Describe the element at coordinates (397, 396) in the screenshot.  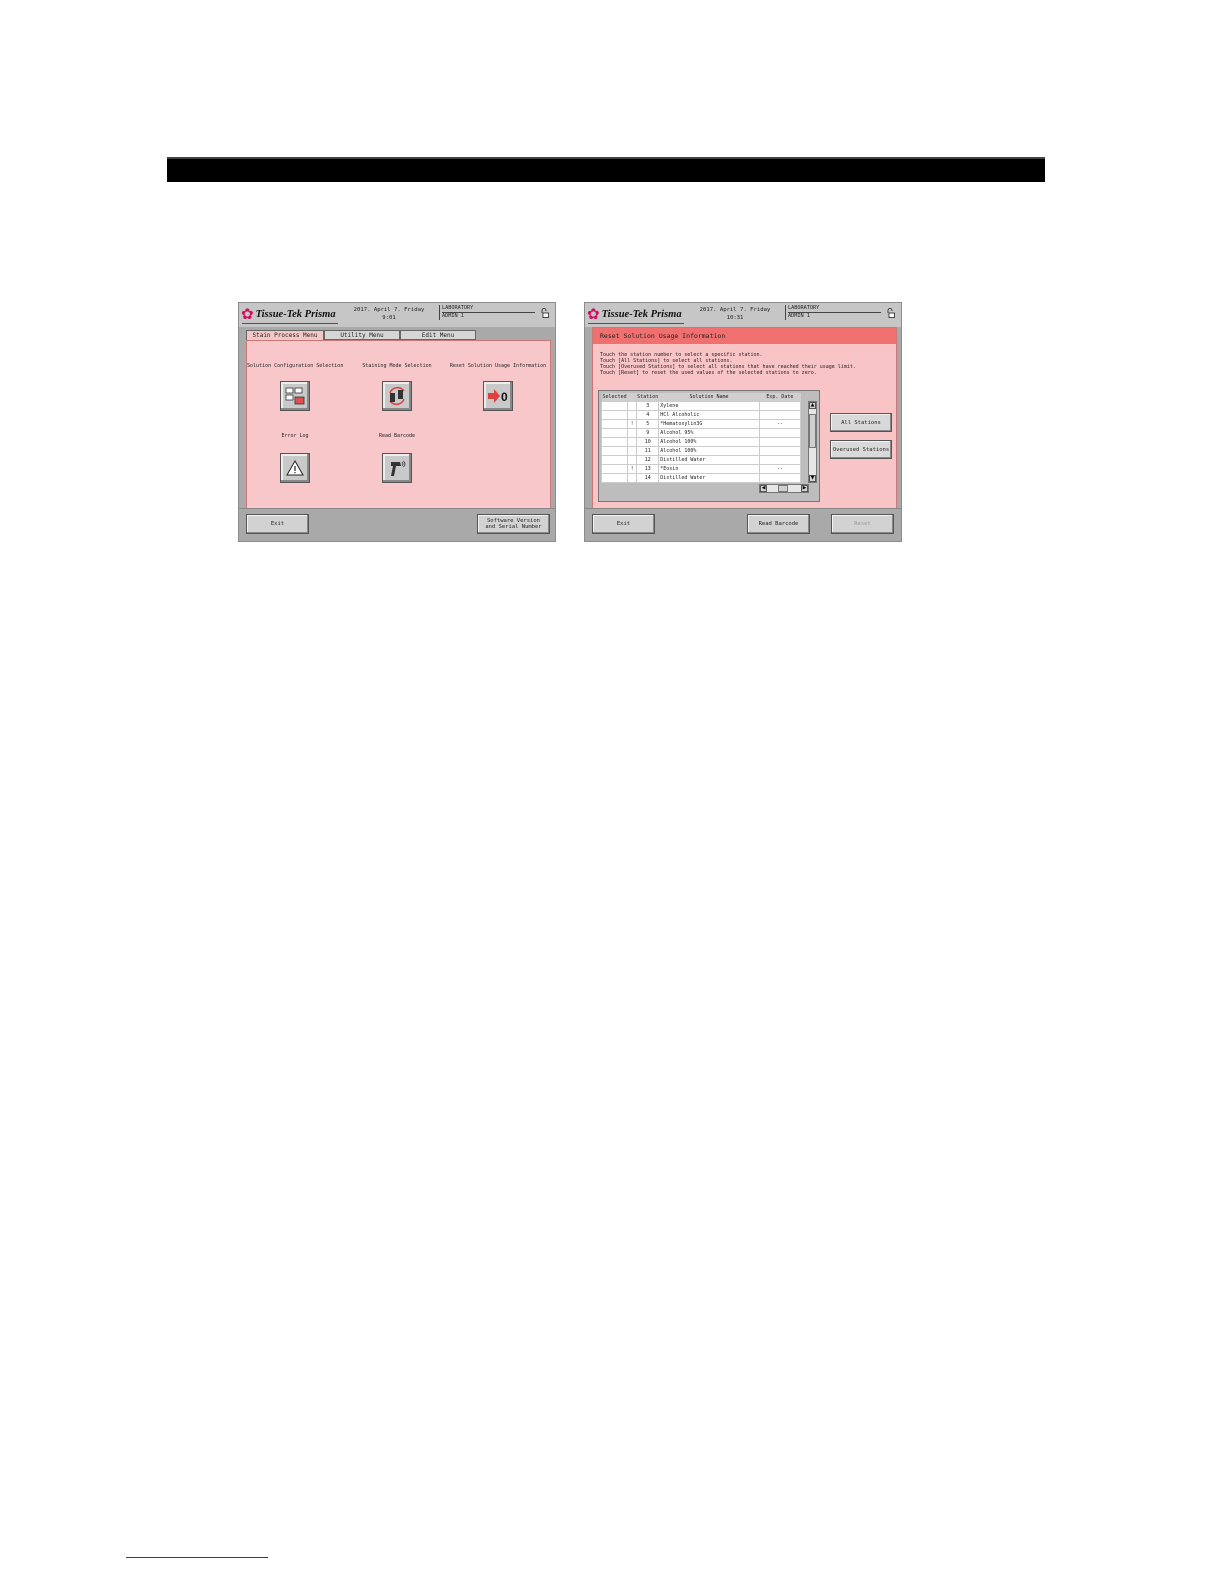
I see `staining-mode-button` at that location.